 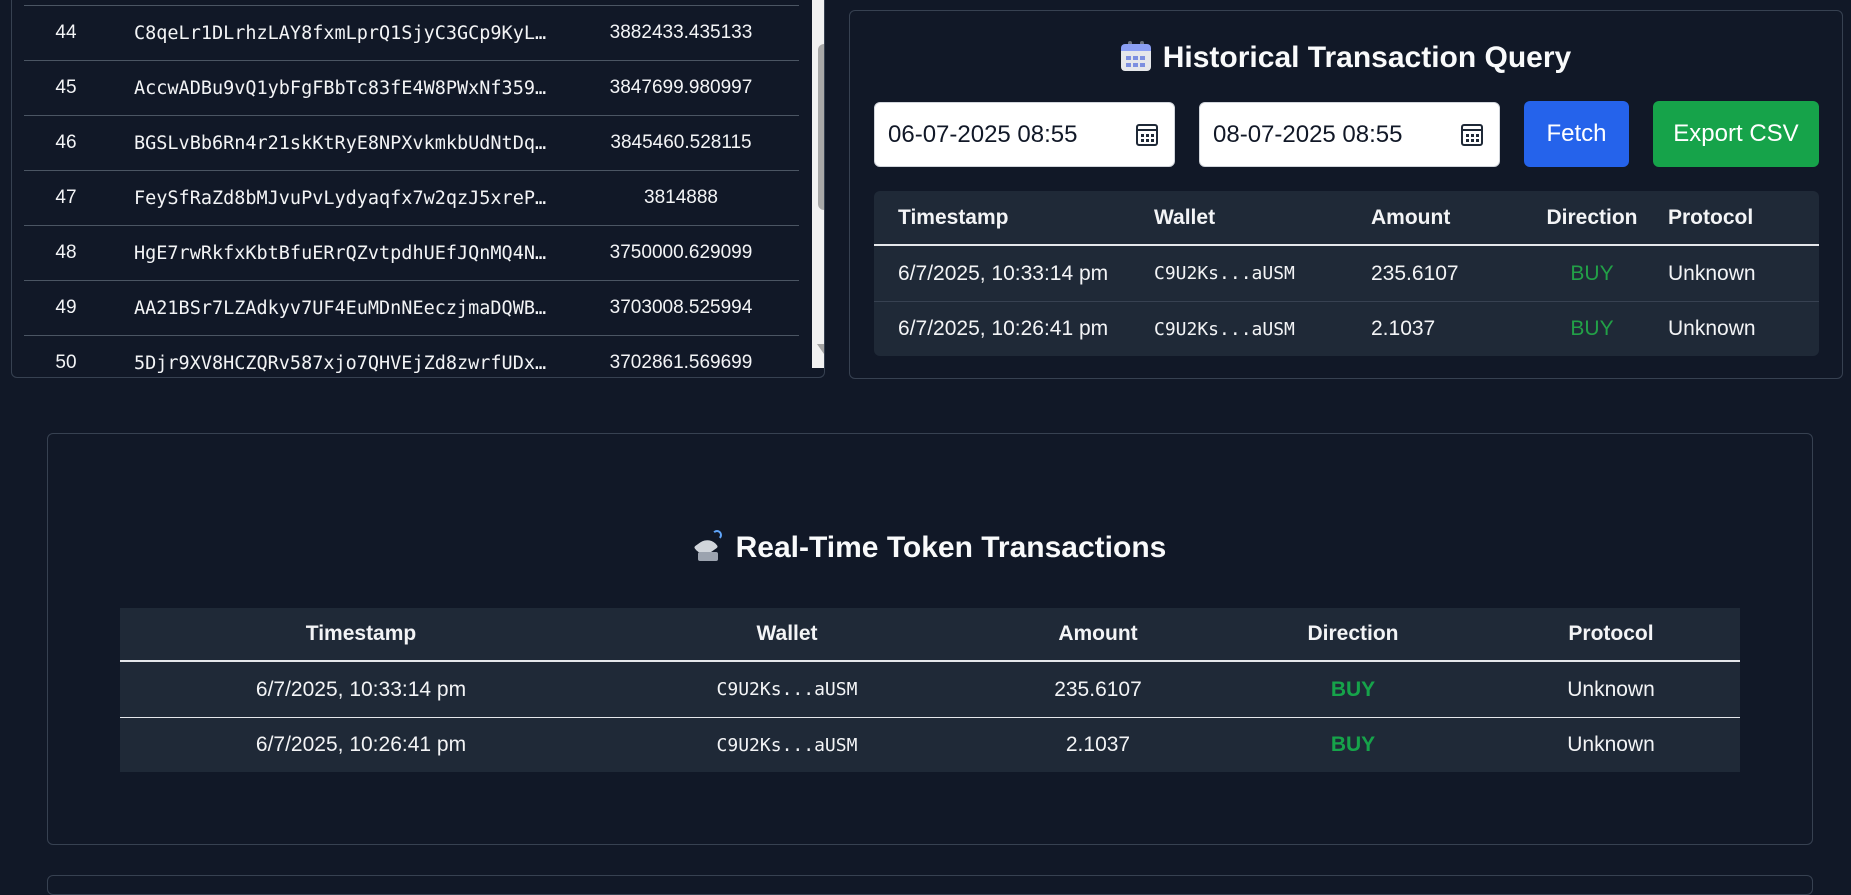 I want to click on holder-rank: 48, so click(x=66, y=252).